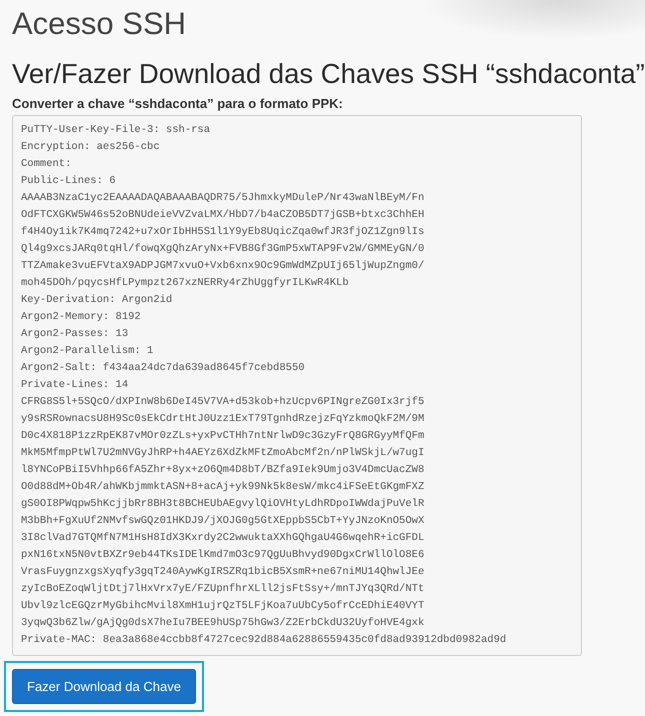 This screenshot has height=716, width=645. I want to click on field-label: Converter a chave “sshdaconta” para o formato PPK:, so click(177, 103).